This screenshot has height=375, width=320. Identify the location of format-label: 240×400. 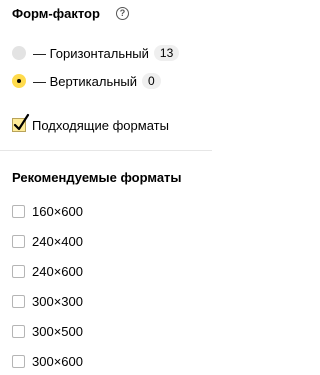
(57, 241).